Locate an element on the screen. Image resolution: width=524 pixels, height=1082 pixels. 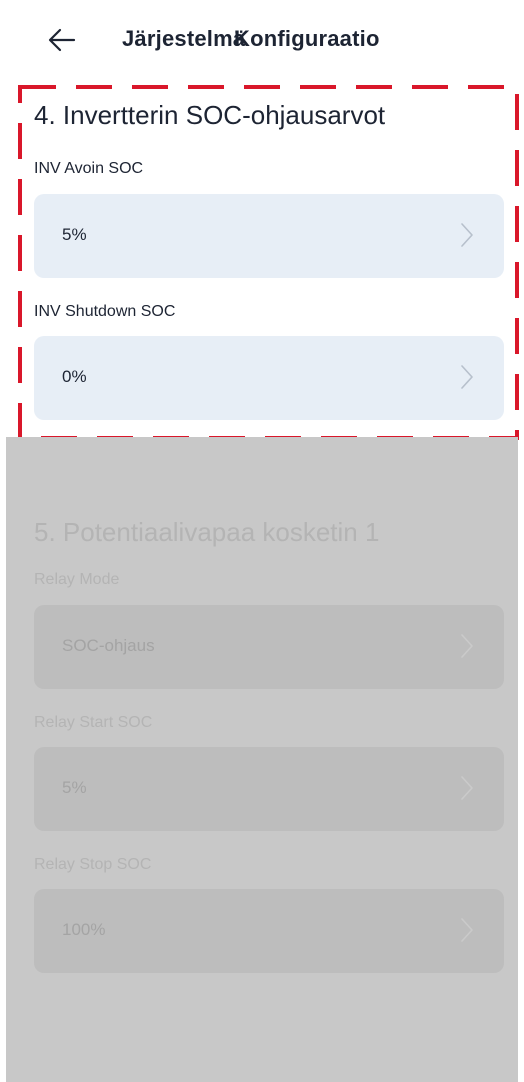
field-relay-stop-soc: 100% is located at coordinates (269, 931).